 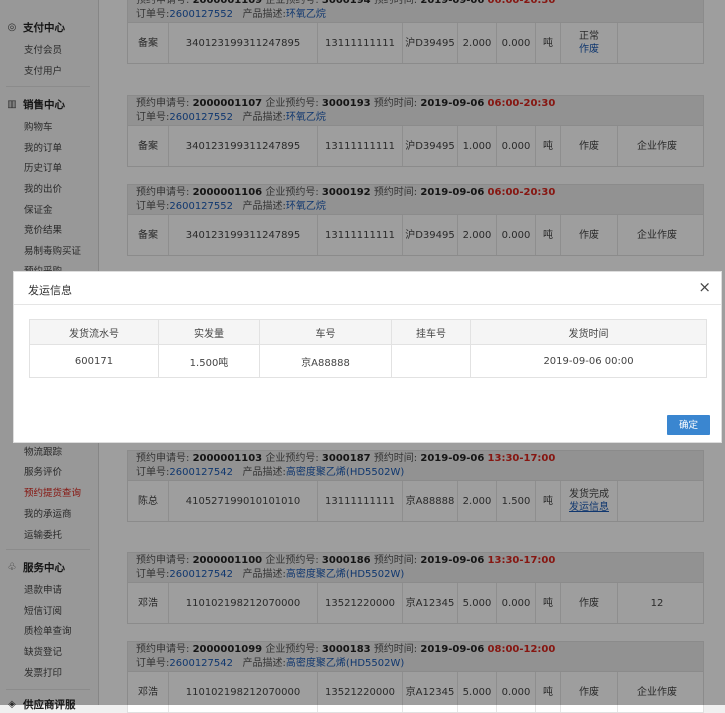 I want to click on table-row: 600171 1.500吨 京A88888 2019-09-06 00:00, so click(x=368, y=361).